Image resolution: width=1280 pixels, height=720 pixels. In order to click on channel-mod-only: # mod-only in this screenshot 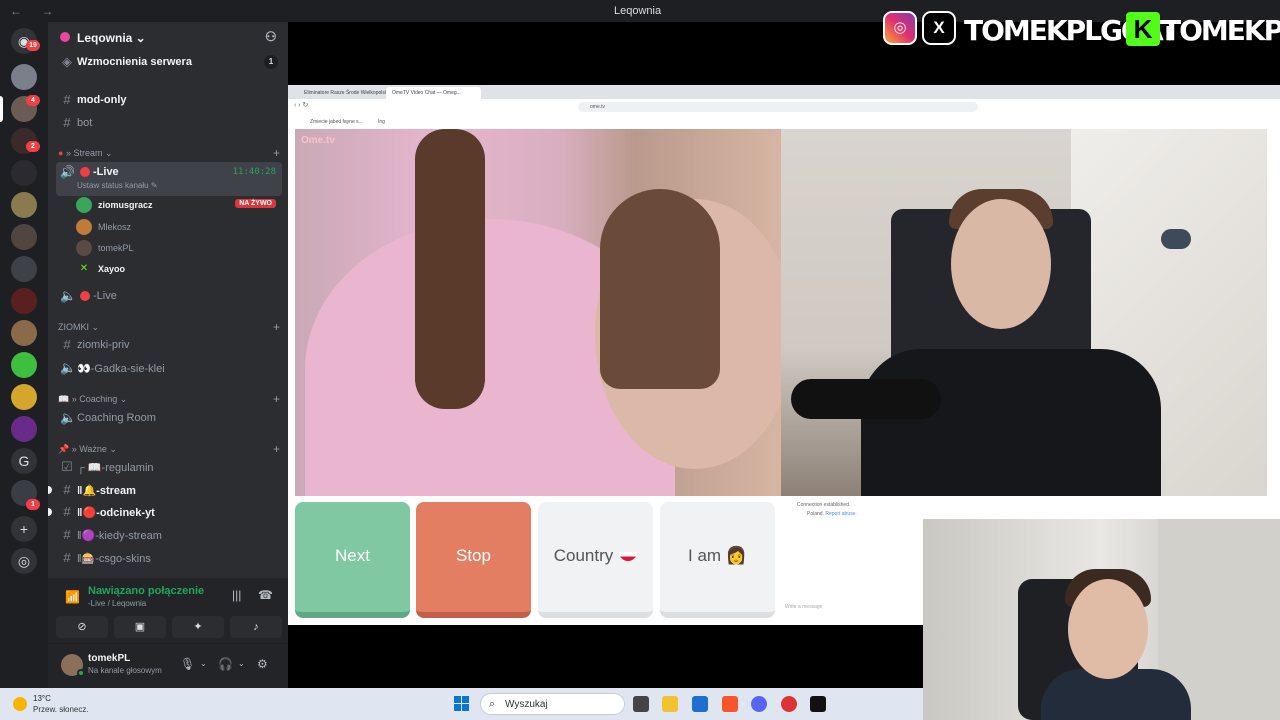, I will do `click(169, 100)`.